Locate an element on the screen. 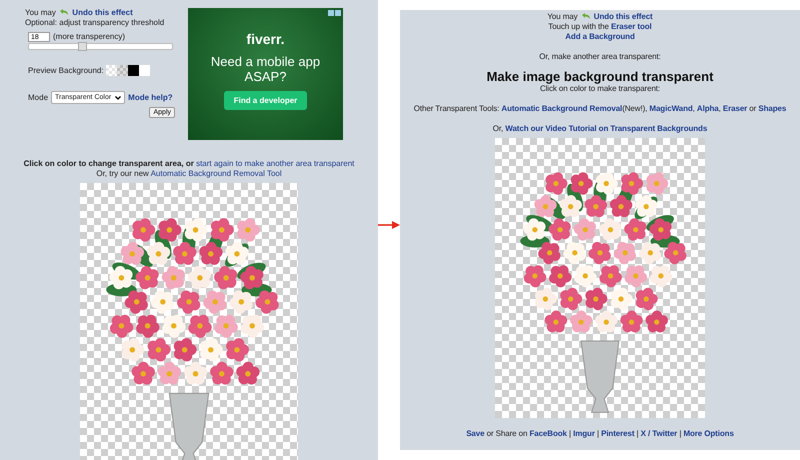 Image resolution: width=800 pixels, height=460 pixels. ad-headline: Need a mobile app ASAP? is located at coordinates (266, 69).